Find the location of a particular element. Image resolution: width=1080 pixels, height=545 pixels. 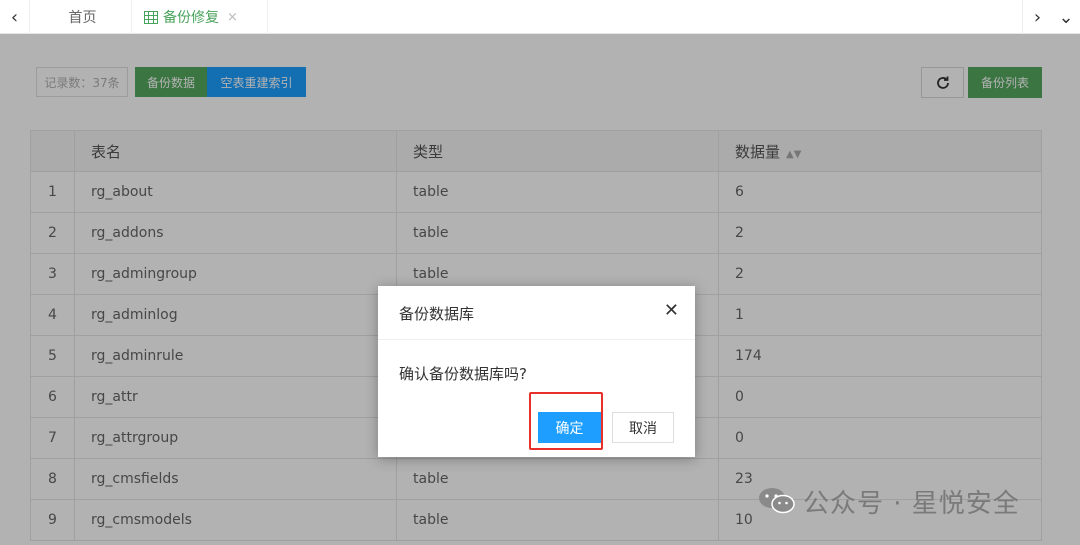

cancel-button: 取消 is located at coordinates (643, 427).